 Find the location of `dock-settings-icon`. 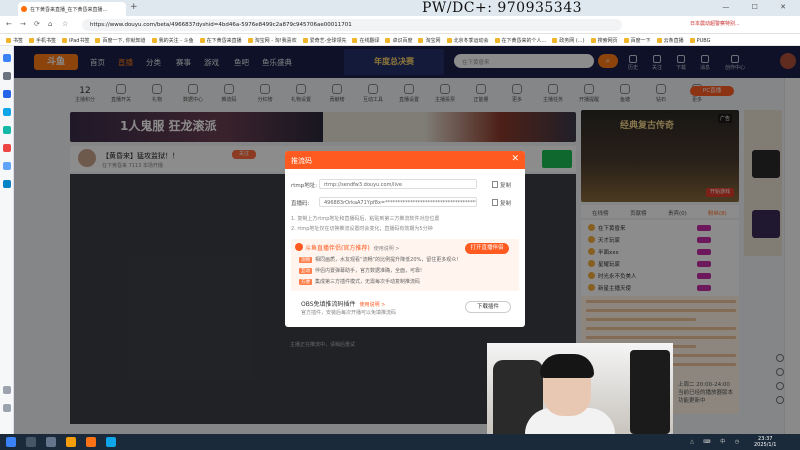

dock-settings-icon is located at coordinates (7, 390).